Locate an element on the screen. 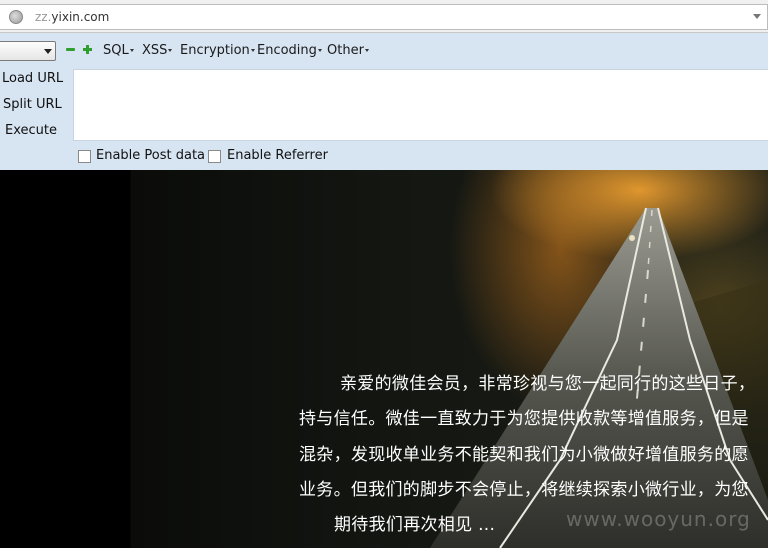 The width and height of the screenshot is (768, 548). increase-icon is located at coordinates (87, 49).